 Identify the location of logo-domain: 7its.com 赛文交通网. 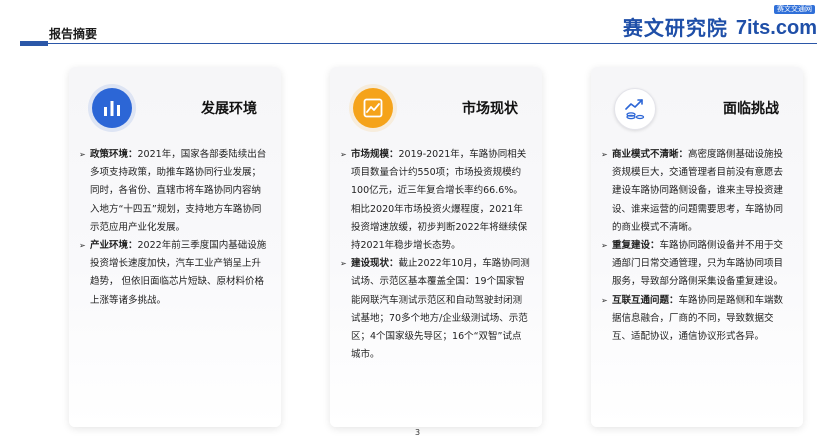
(776, 22).